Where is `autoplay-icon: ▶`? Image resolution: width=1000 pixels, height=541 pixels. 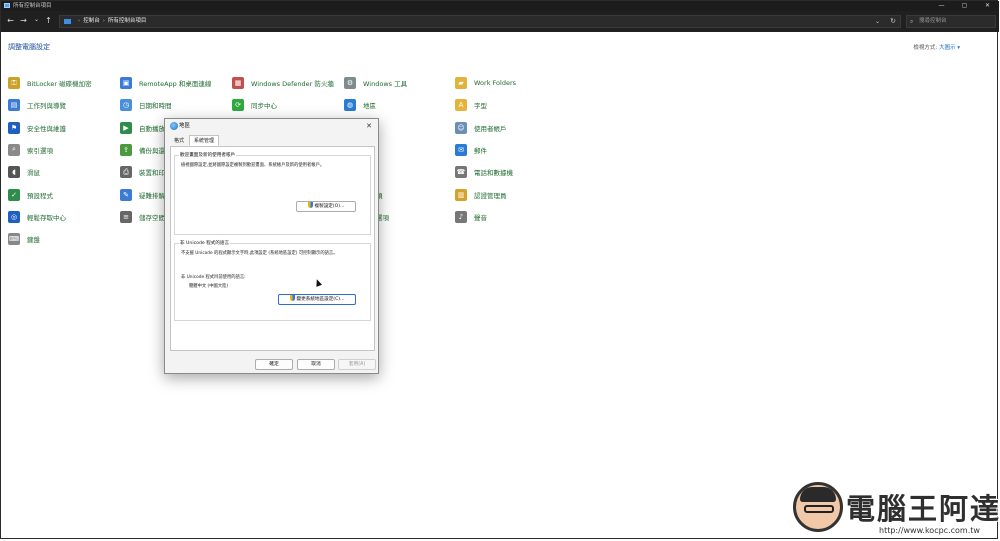 autoplay-icon: ▶ is located at coordinates (126, 127).